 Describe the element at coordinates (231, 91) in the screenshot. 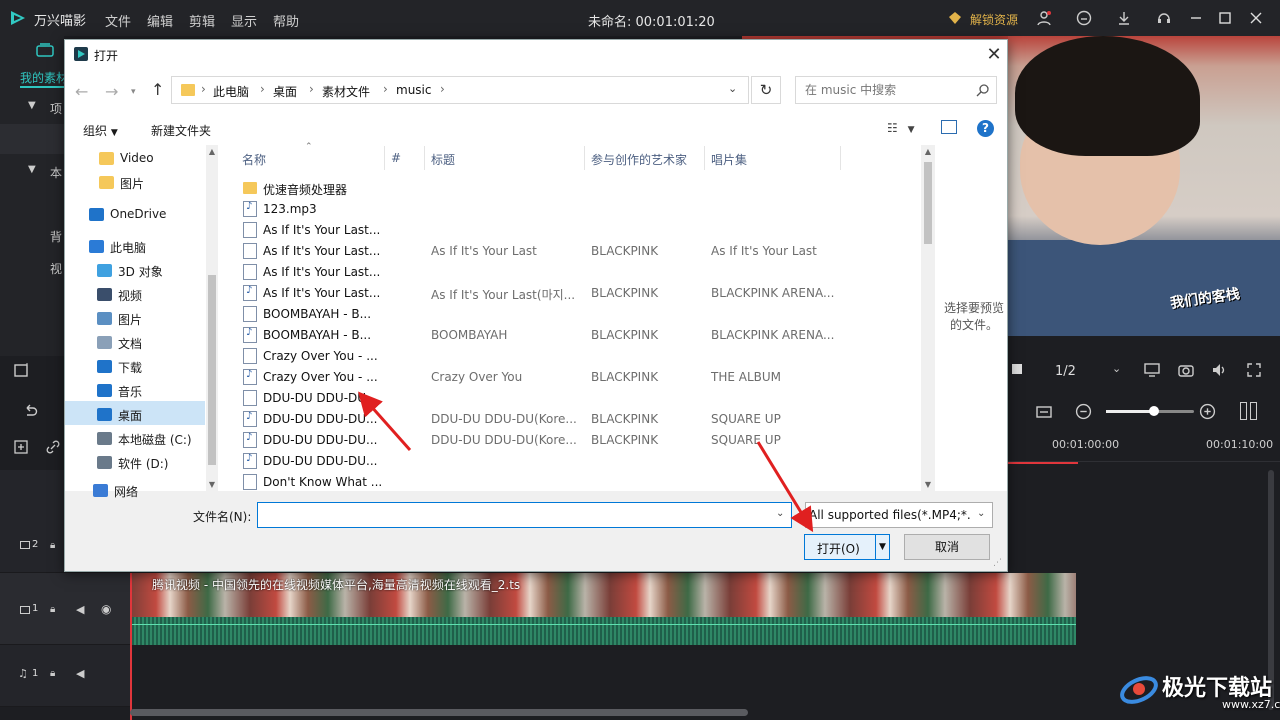

I see `breadcrumb-this-pc: 此电脑` at that location.